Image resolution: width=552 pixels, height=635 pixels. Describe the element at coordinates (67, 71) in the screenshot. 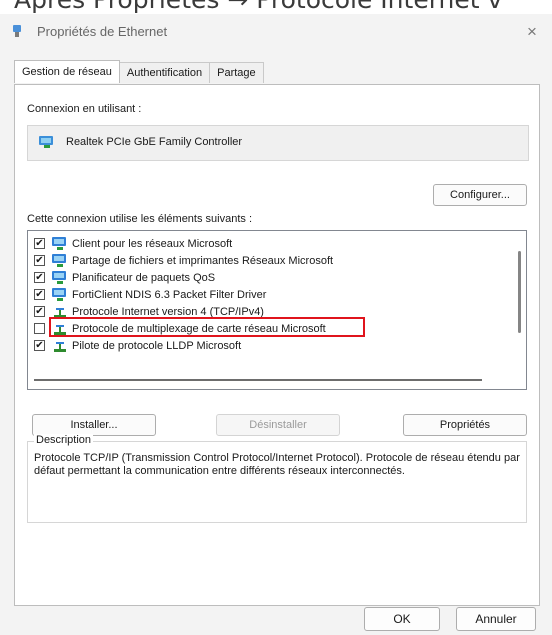

I see `tab-gestion-reseau: Gestion de réseau` at that location.